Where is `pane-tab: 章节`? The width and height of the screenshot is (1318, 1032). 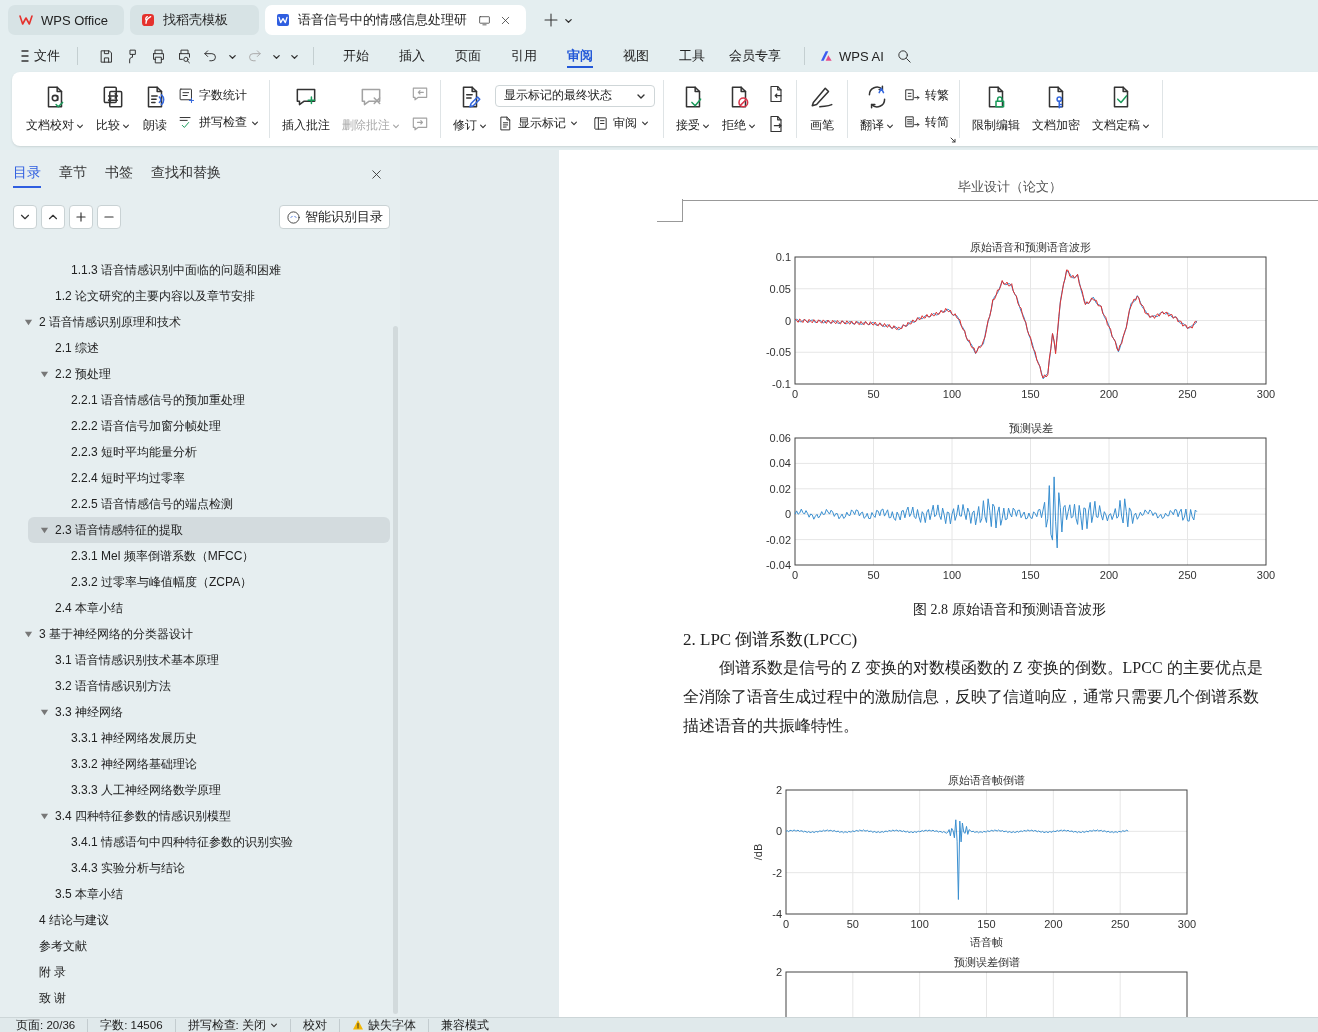
pane-tab: 章节 is located at coordinates (73, 174).